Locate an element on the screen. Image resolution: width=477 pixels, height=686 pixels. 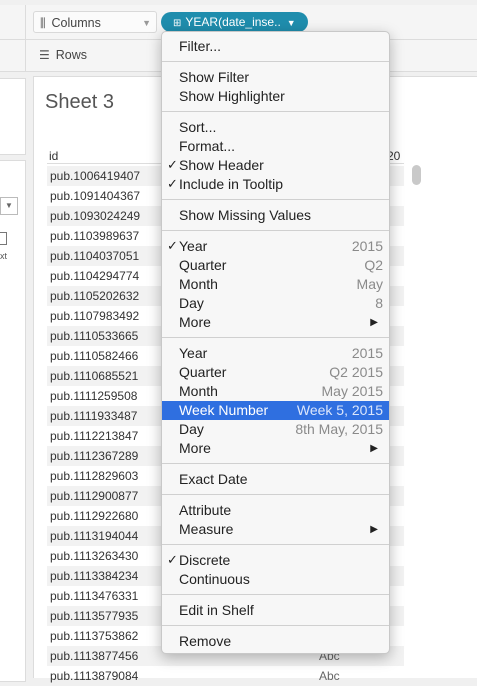
plus-icon: ⊞ is located at coordinates (177, 23).